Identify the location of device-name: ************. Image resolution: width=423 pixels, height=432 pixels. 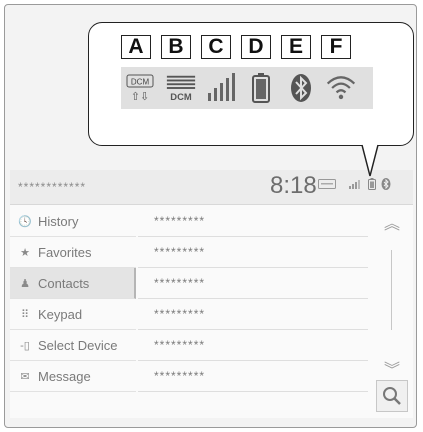
(52, 187).